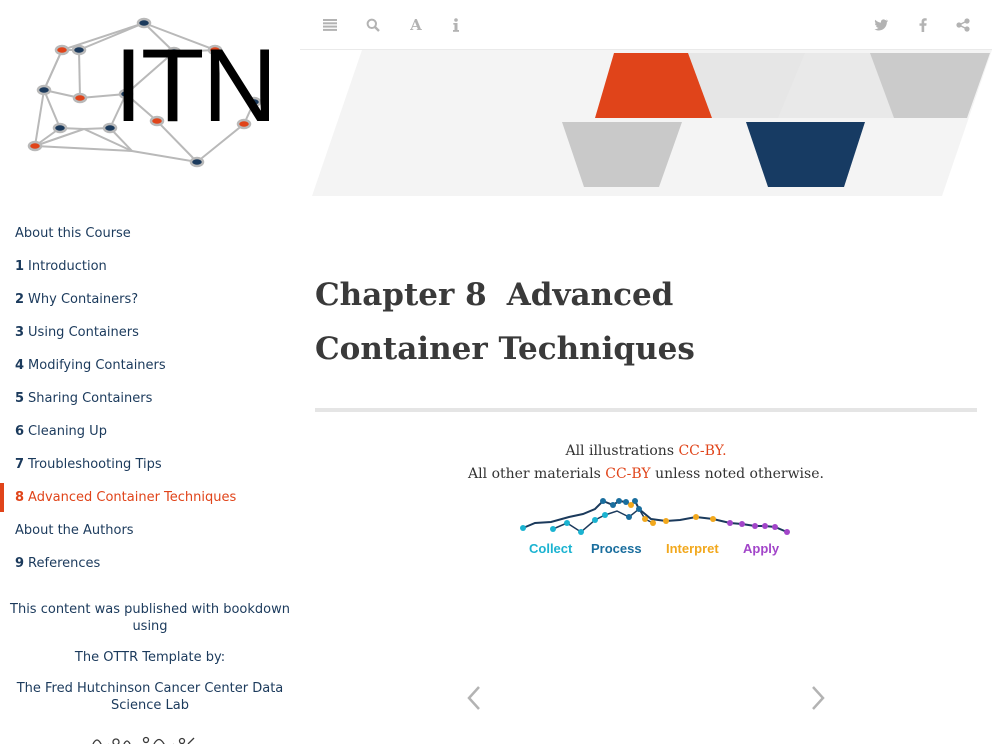 This screenshot has width=992, height=744. I want to click on toc-item: 9 References, so click(150, 563).